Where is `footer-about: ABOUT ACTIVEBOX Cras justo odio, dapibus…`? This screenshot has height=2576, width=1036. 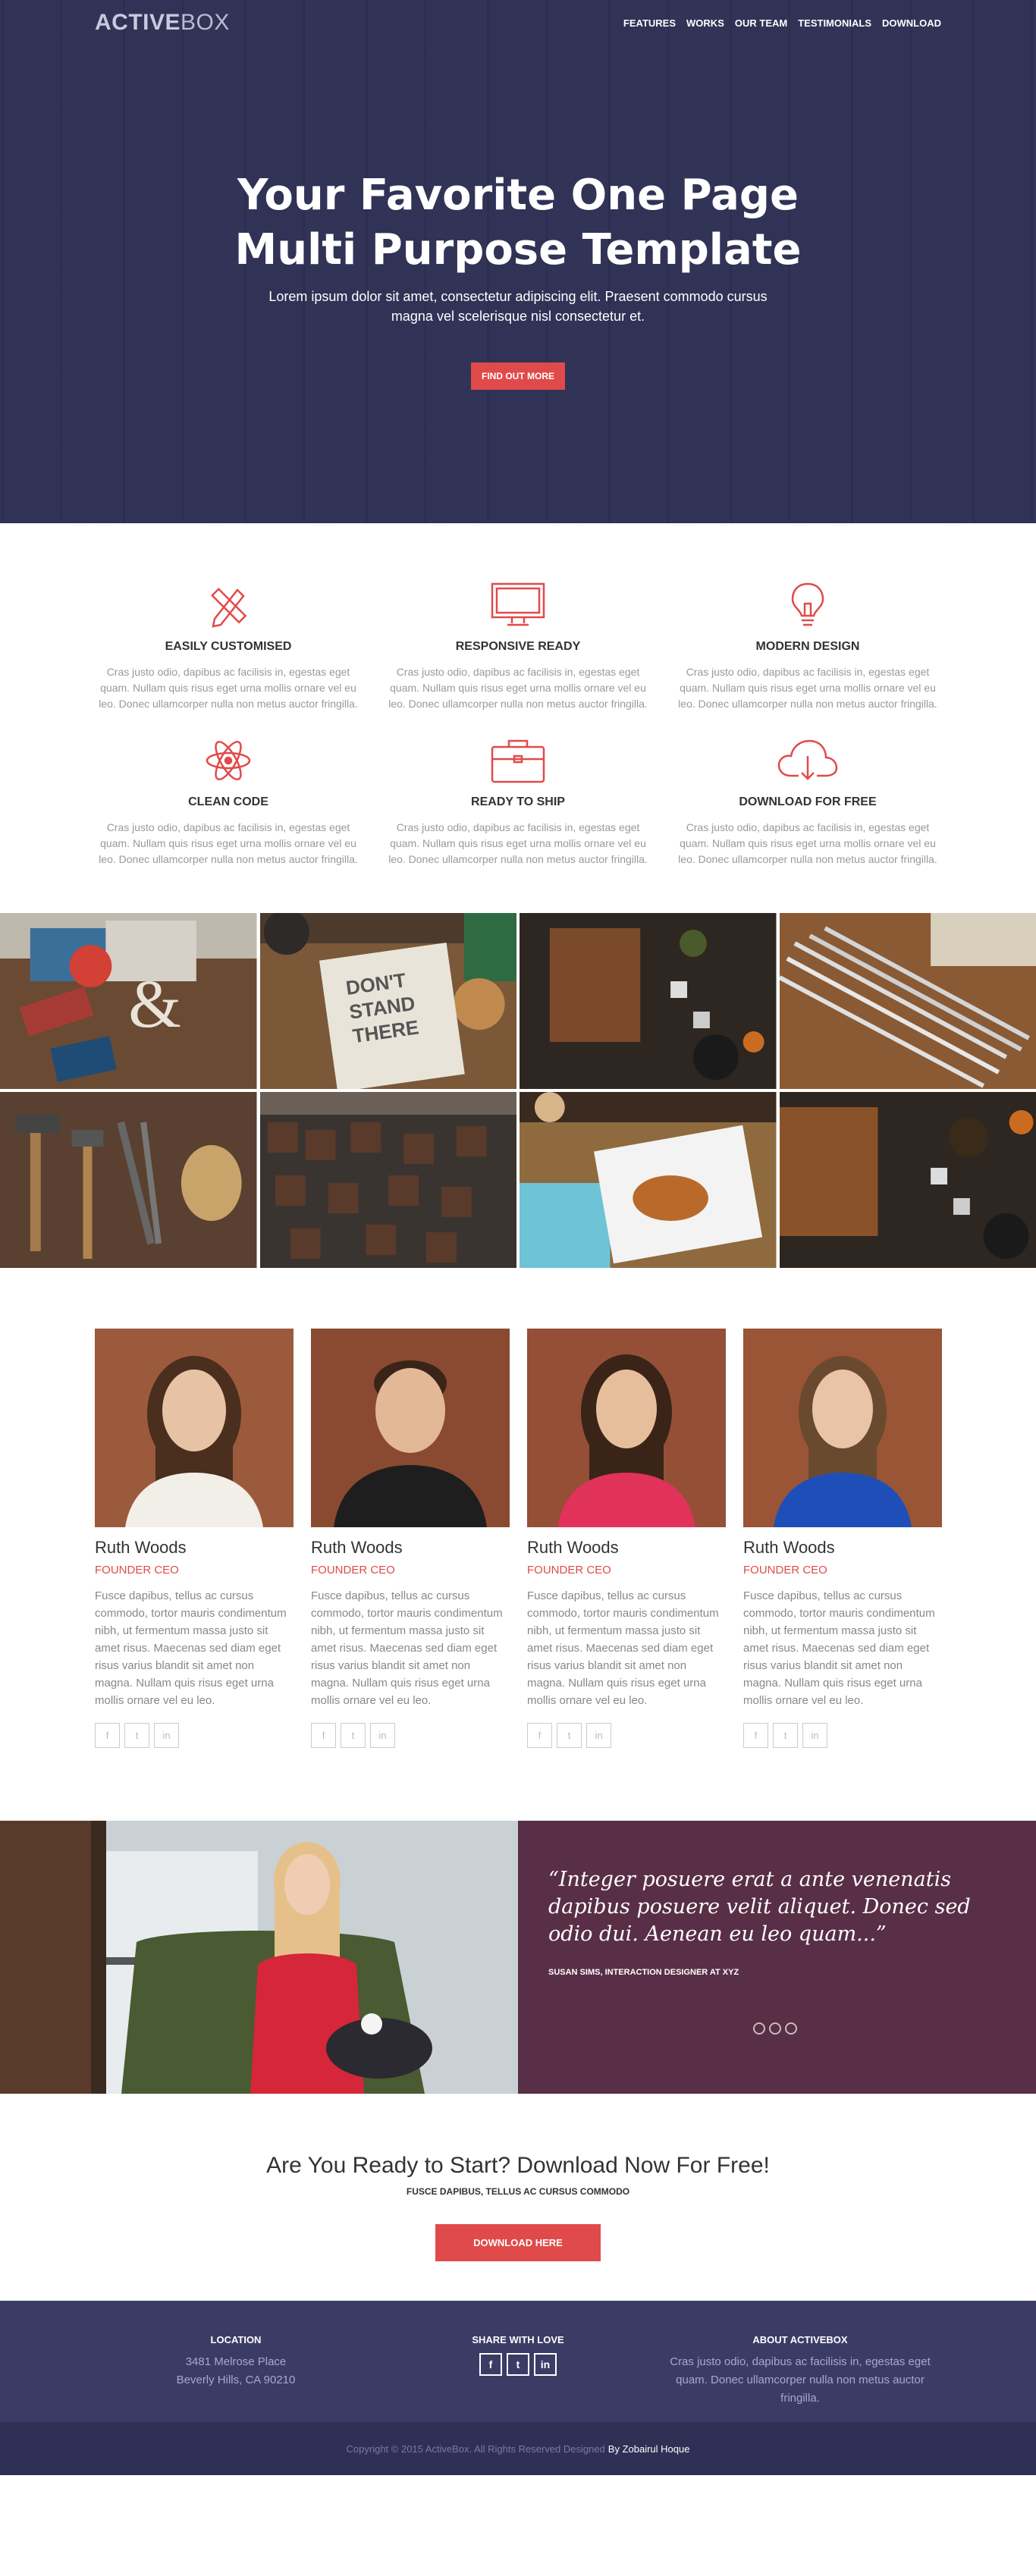 footer-about: ABOUT ACTIVEBOX Cras justo odio, dapibus… is located at coordinates (800, 2378).